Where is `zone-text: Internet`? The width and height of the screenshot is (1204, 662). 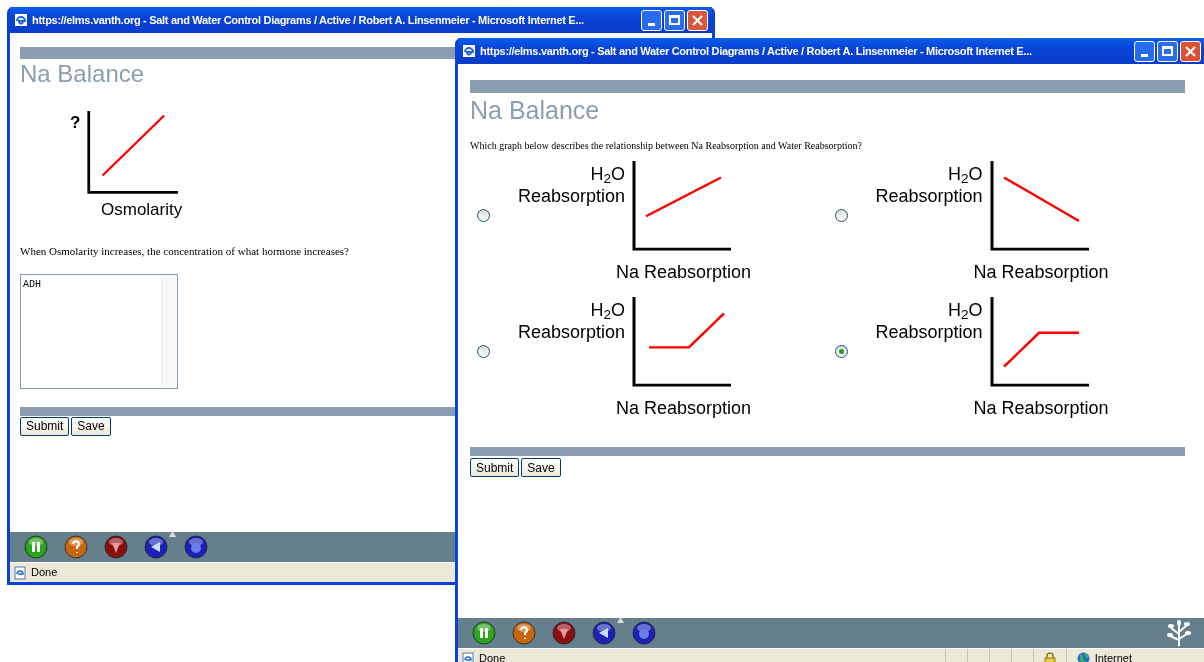 zone-text: Internet is located at coordinates (1113, 656).